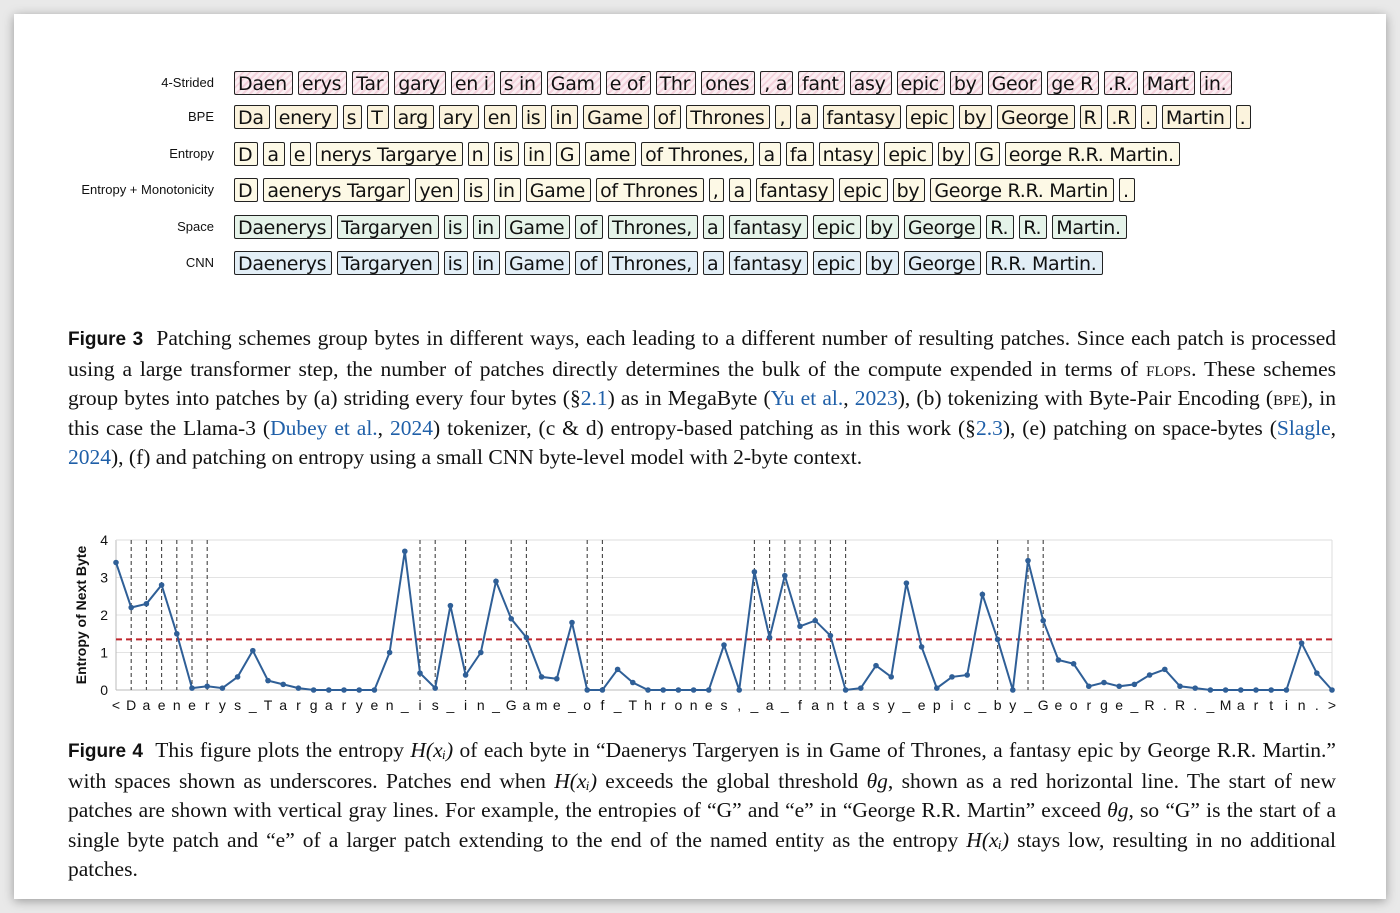  What do you see at coordinates (663, 705) in the screenshot?
I see `x-tick-label: r` at bounding box center [663, 705].